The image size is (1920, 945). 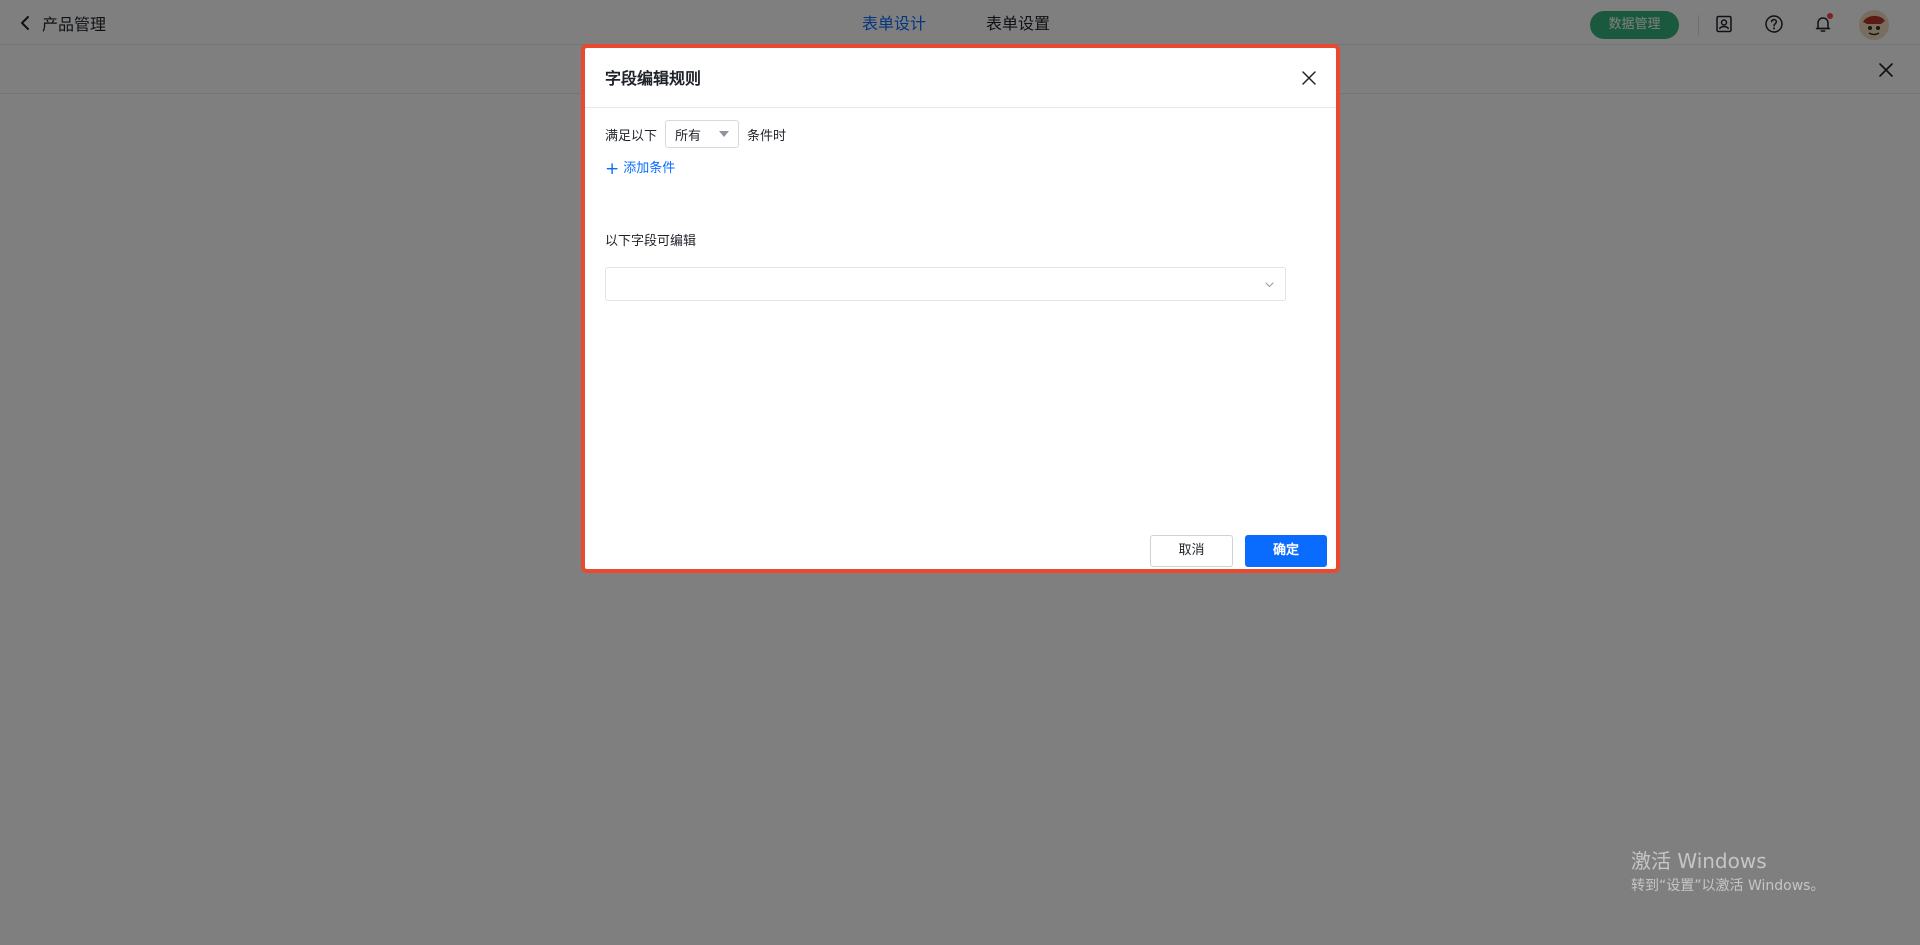 I want to click on confirm-button: 确定, so click(x=1286, y=551).